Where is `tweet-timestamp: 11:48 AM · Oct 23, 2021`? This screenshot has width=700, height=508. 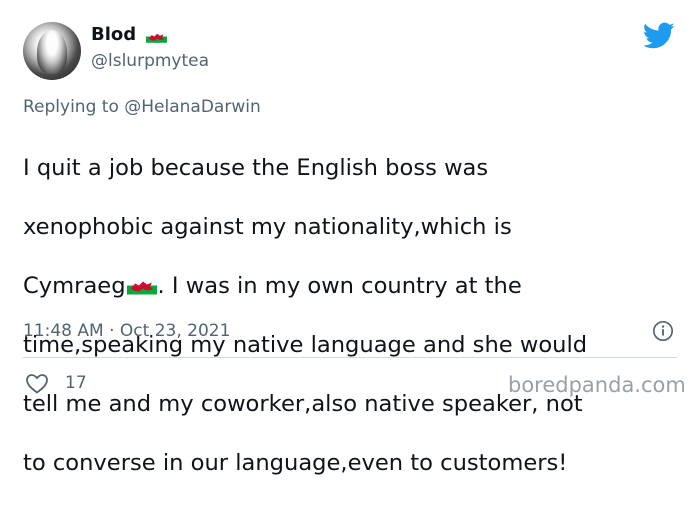 tweet-timestamp: 11:48 AM · Oct 23, 2021 is located at coordinates (126, 331).